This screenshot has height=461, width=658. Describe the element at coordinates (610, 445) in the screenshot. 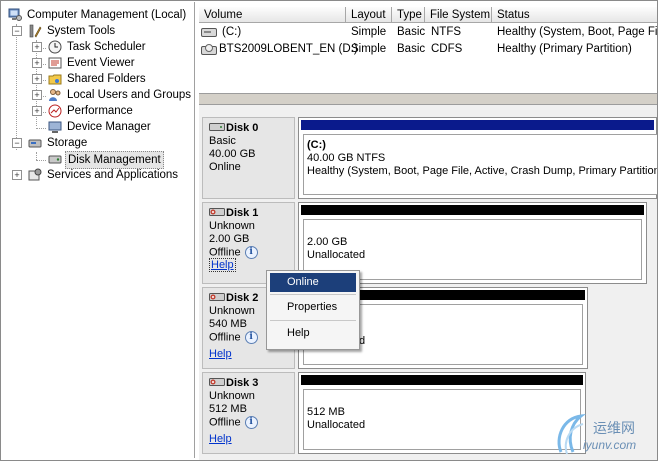

I see `watermark-url-text: iyunv.com` at that location.